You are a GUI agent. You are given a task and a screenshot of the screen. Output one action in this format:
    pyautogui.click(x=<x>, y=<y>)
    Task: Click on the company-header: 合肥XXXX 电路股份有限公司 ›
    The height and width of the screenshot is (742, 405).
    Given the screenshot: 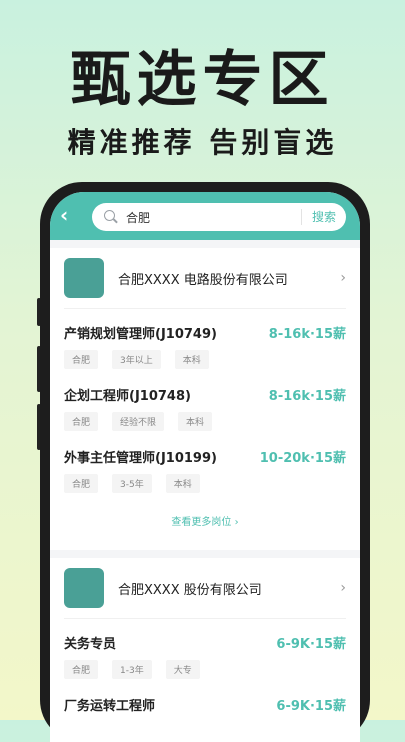 What is the action you would take?
    pyautogui.click(x=205, y=278)
    